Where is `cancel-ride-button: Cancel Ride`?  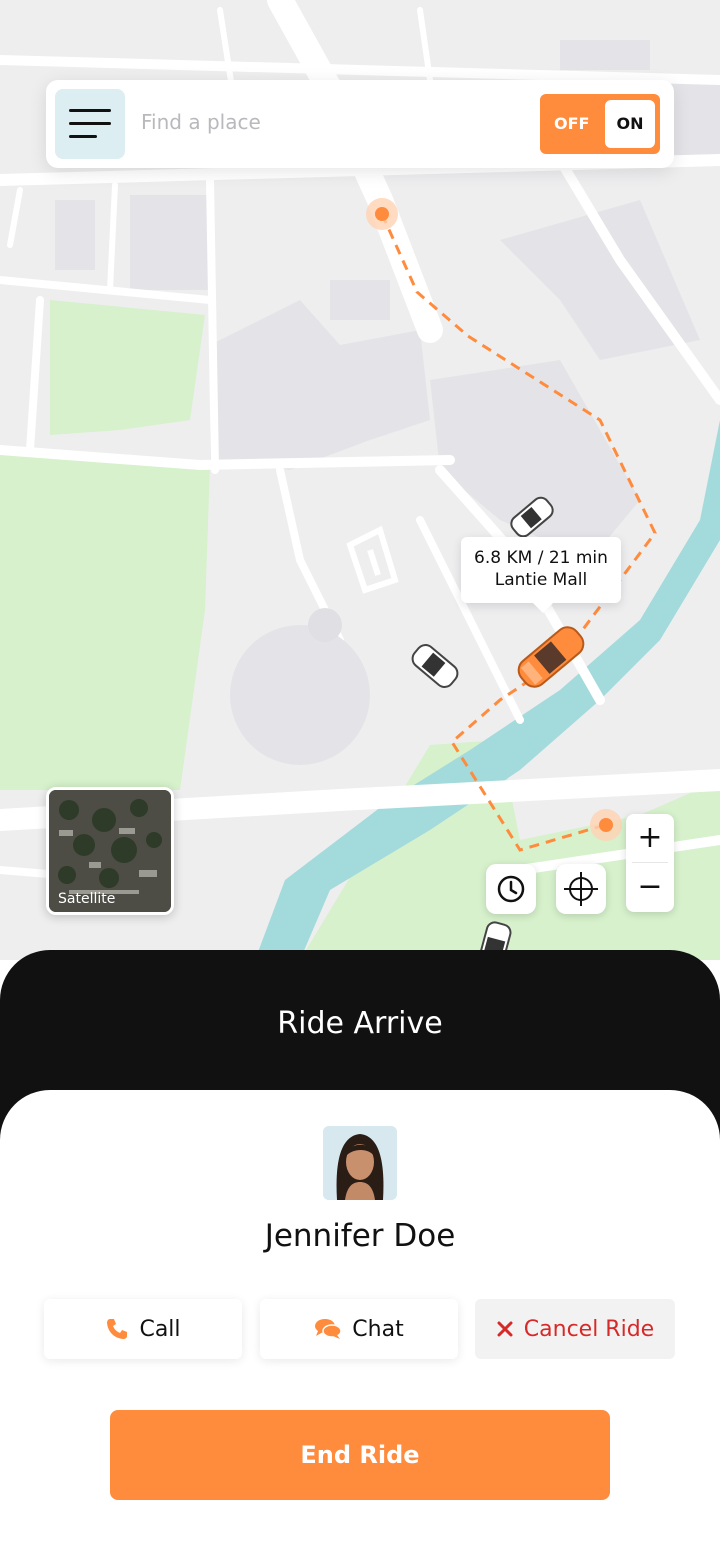 cancel-ride-button: Cancel Ride is located at coordinates (575, 1329).